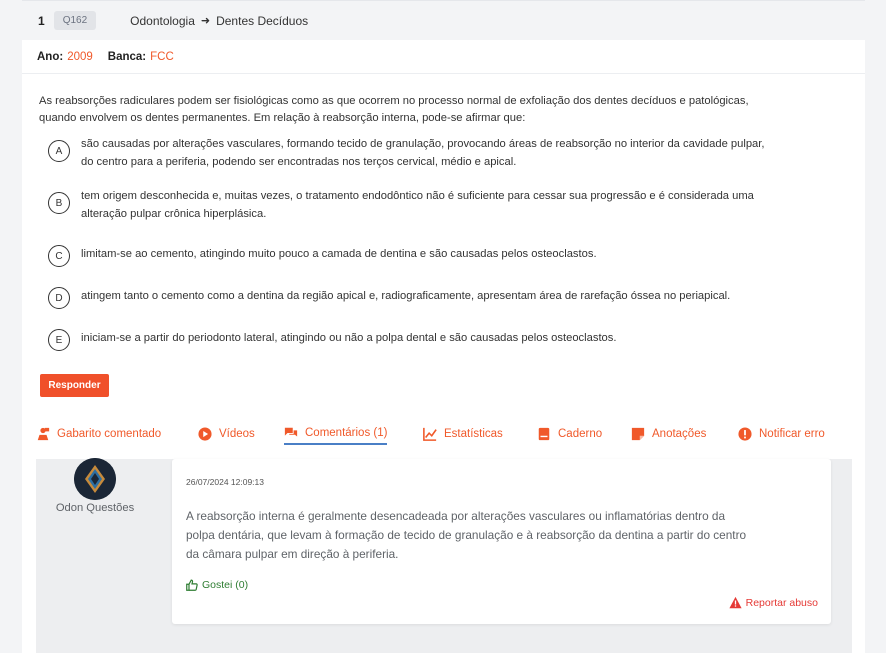  I want to click on exclamation-icon, so click(745, 433).